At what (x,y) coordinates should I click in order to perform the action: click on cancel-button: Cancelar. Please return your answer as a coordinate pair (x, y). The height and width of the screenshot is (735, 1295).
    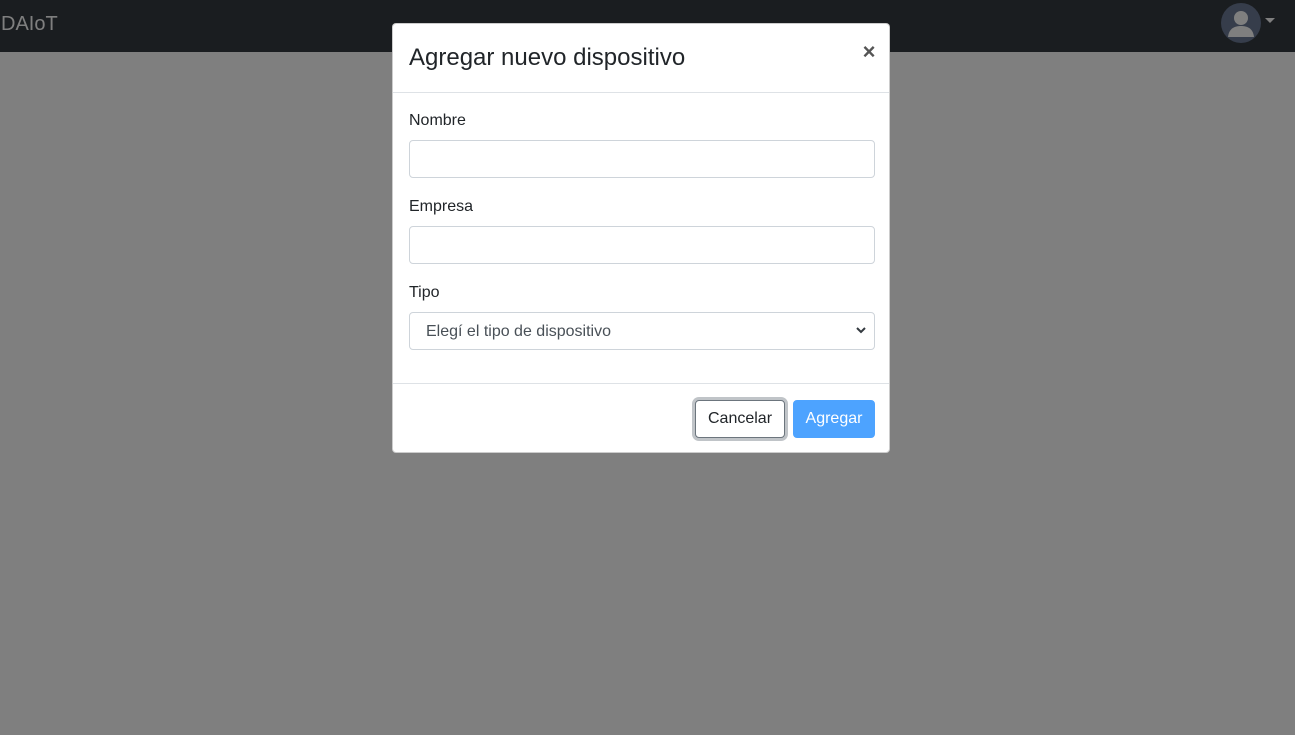
    Looking at the image, I should click on (740, 419).